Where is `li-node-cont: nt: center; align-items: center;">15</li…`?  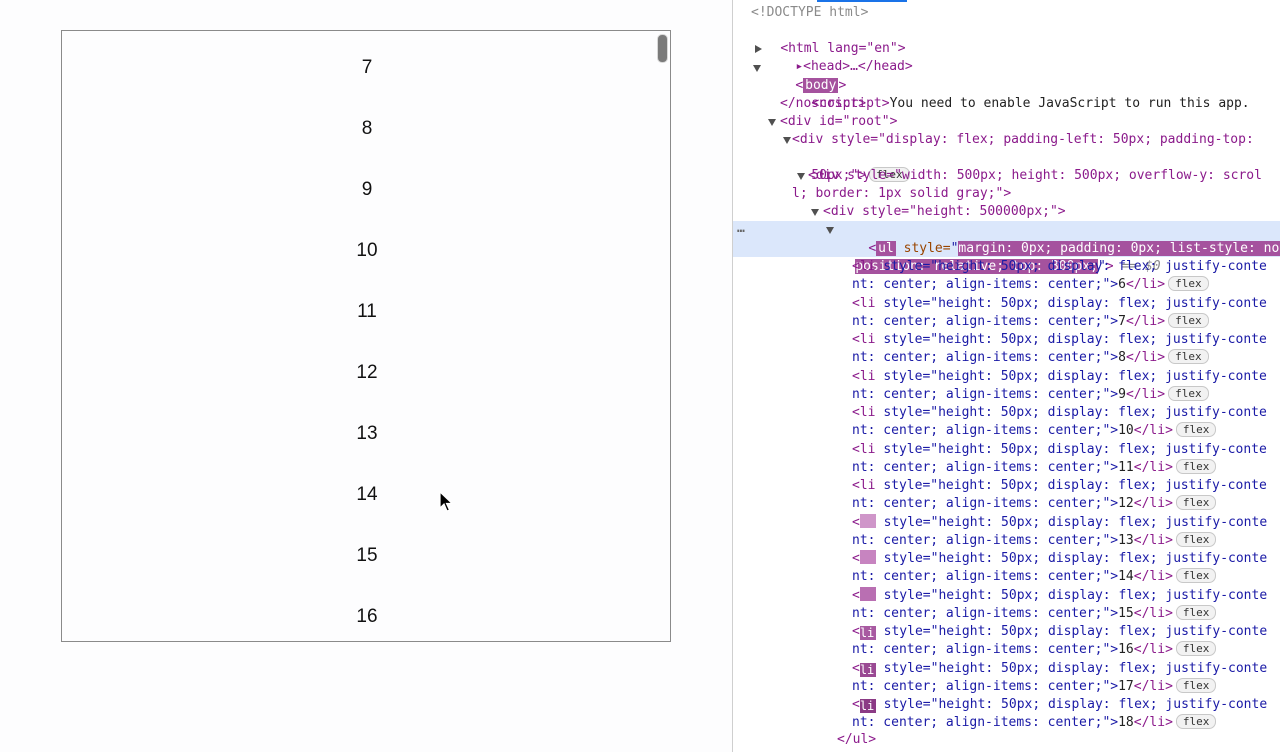
li-node-cont: nt: center; align-items: center;">15</li… is located at coordinates (1034, 613).